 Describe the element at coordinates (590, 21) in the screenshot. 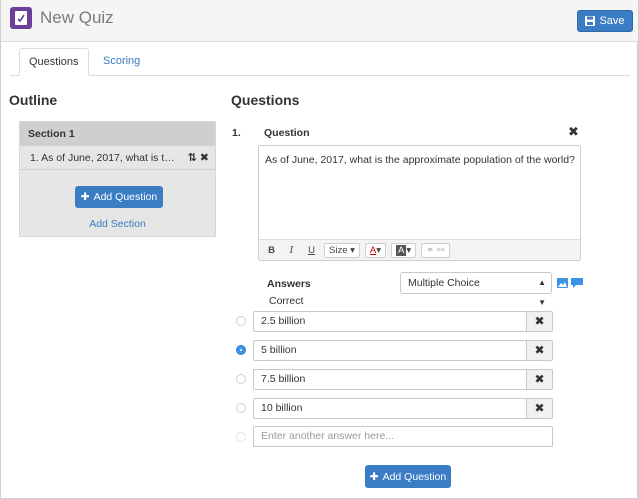

I see `floppy-icon` at that location.